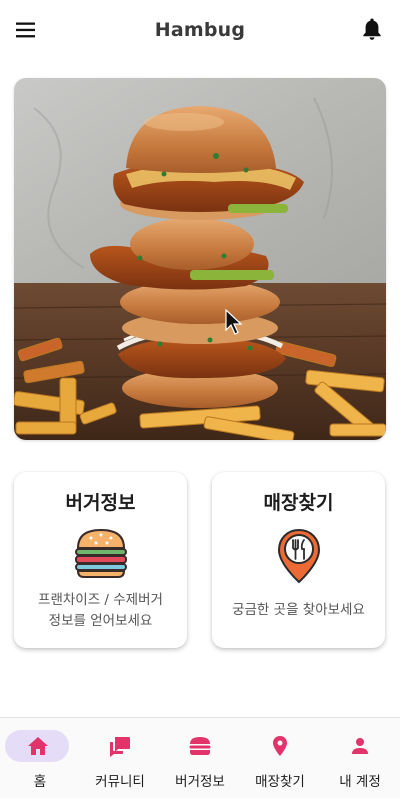 The image size is (400, 798). I want to click on menu-icon, so click(25, 30).